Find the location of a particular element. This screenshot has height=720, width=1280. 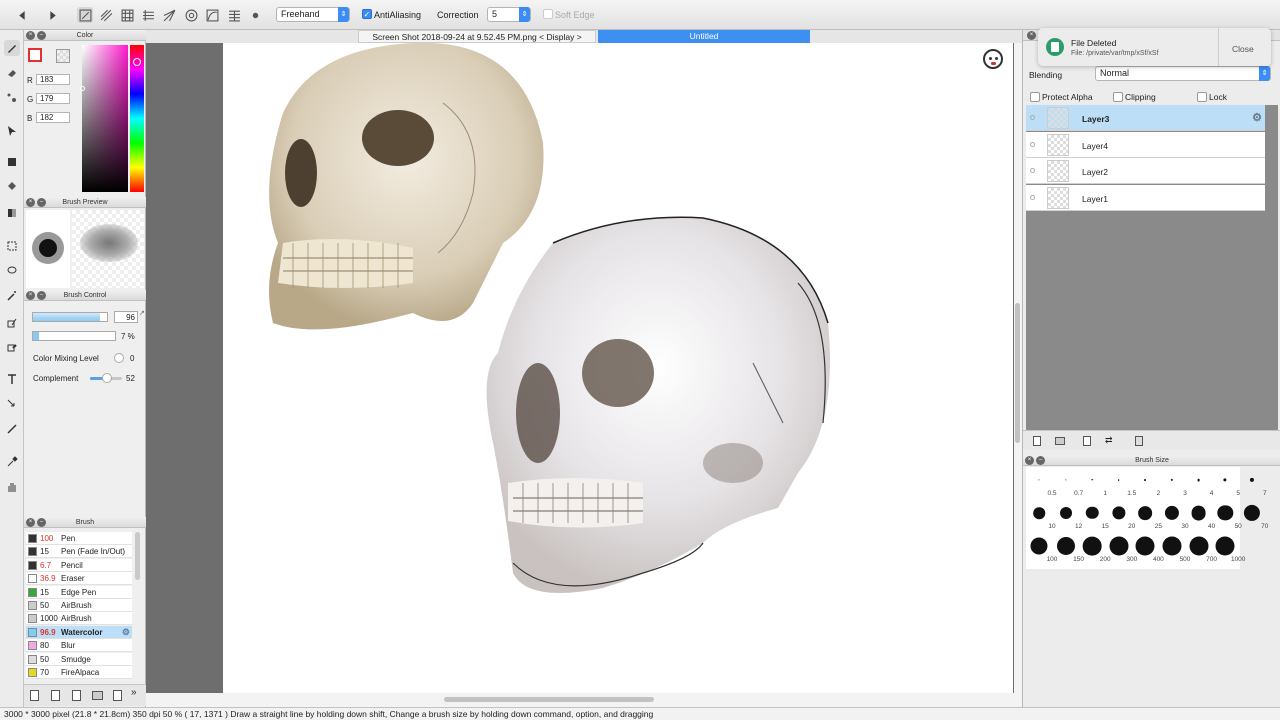

crisscross-snap-icon is located at coordinates (148, 15).